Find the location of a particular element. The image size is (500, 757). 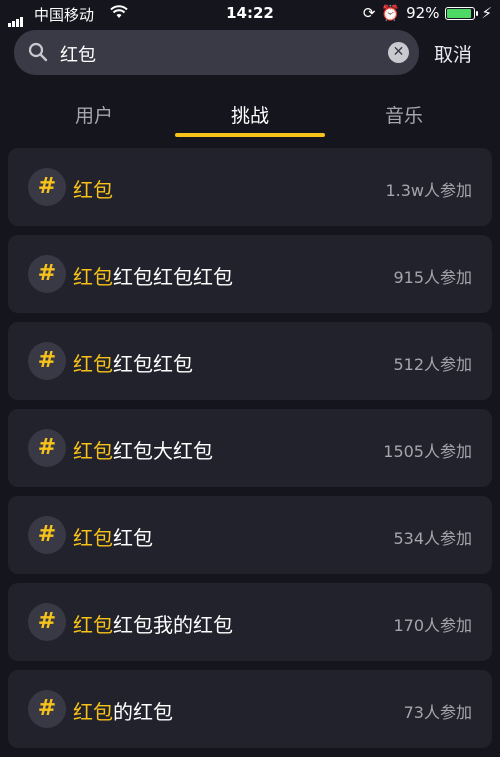

list-item: # 红包红包红包红包 915人参加 is located at coordinates (250, 274).